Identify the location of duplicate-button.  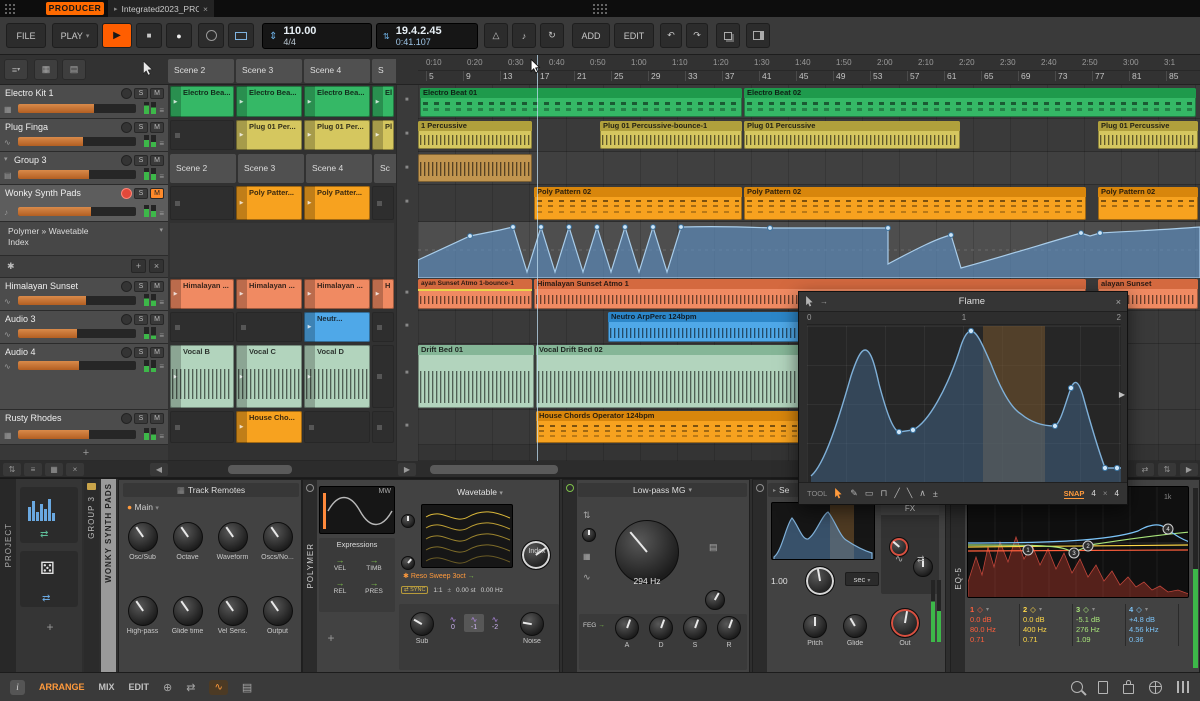
(728, 35).